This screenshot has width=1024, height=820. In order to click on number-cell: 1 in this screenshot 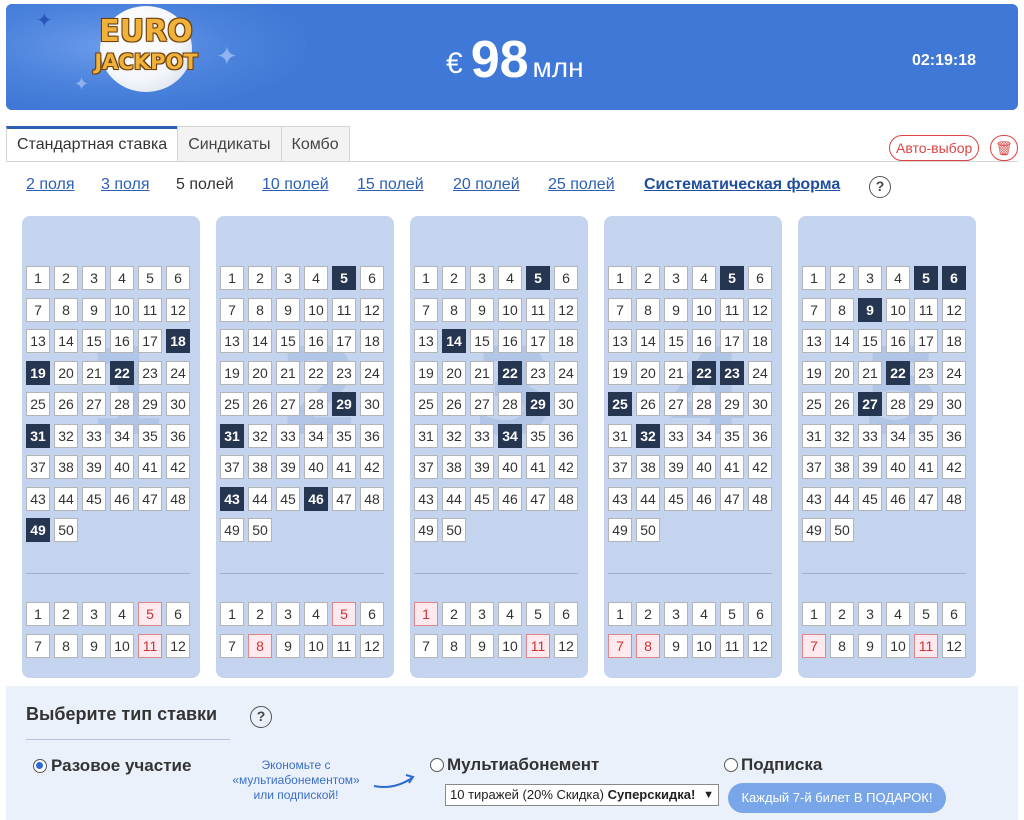, I will do `click(620, 278)`.